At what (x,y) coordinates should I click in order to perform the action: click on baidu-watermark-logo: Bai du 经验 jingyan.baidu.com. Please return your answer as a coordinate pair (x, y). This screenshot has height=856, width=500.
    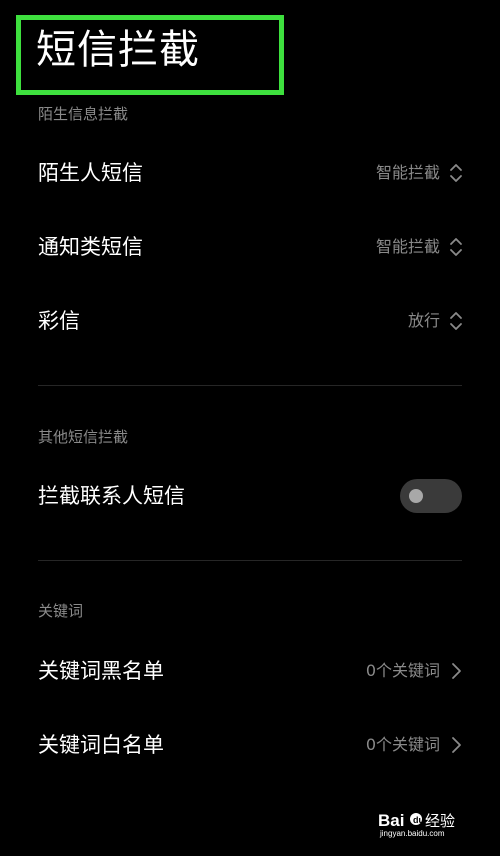
    Looking at the image, I should click on (426, 823).